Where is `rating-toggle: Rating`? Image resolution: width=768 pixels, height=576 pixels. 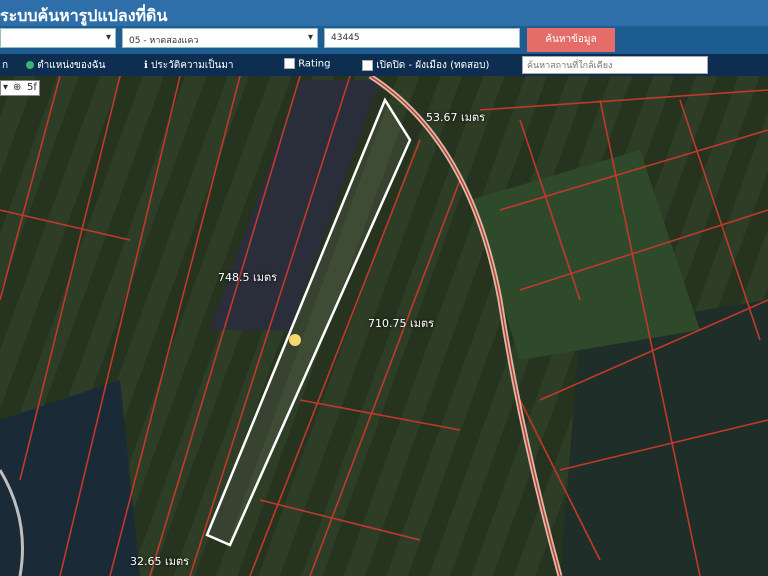 rating-toggle: Rating is located at coordinates (307, 64).